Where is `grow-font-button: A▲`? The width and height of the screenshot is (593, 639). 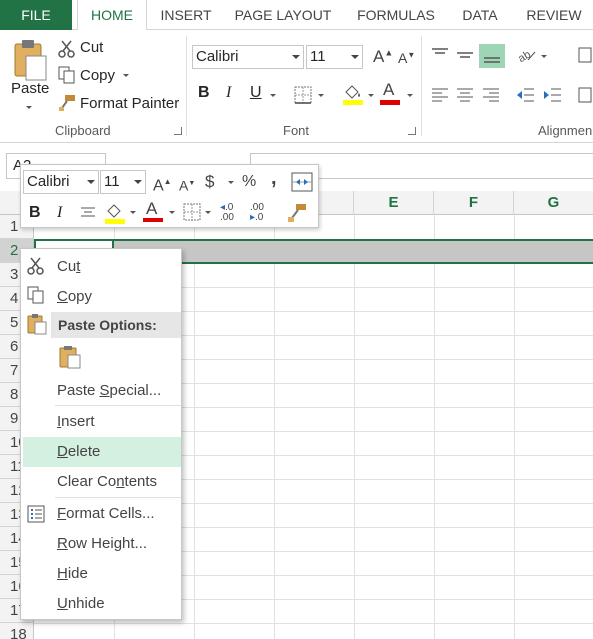 grow-font-button: A▲ is located at coordinates (383, 57).